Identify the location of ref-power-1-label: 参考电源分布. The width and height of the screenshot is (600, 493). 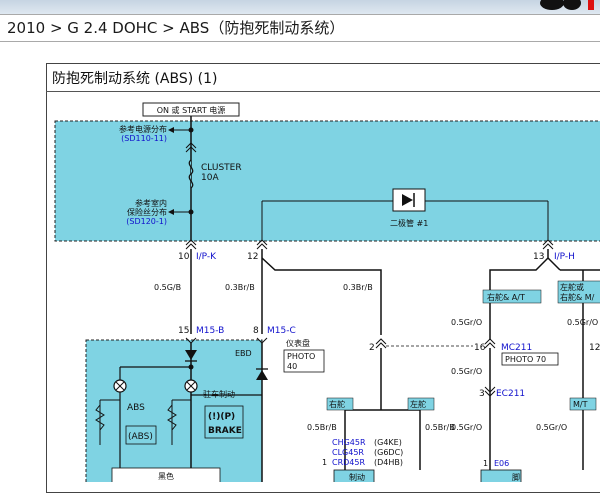
(143, 129).